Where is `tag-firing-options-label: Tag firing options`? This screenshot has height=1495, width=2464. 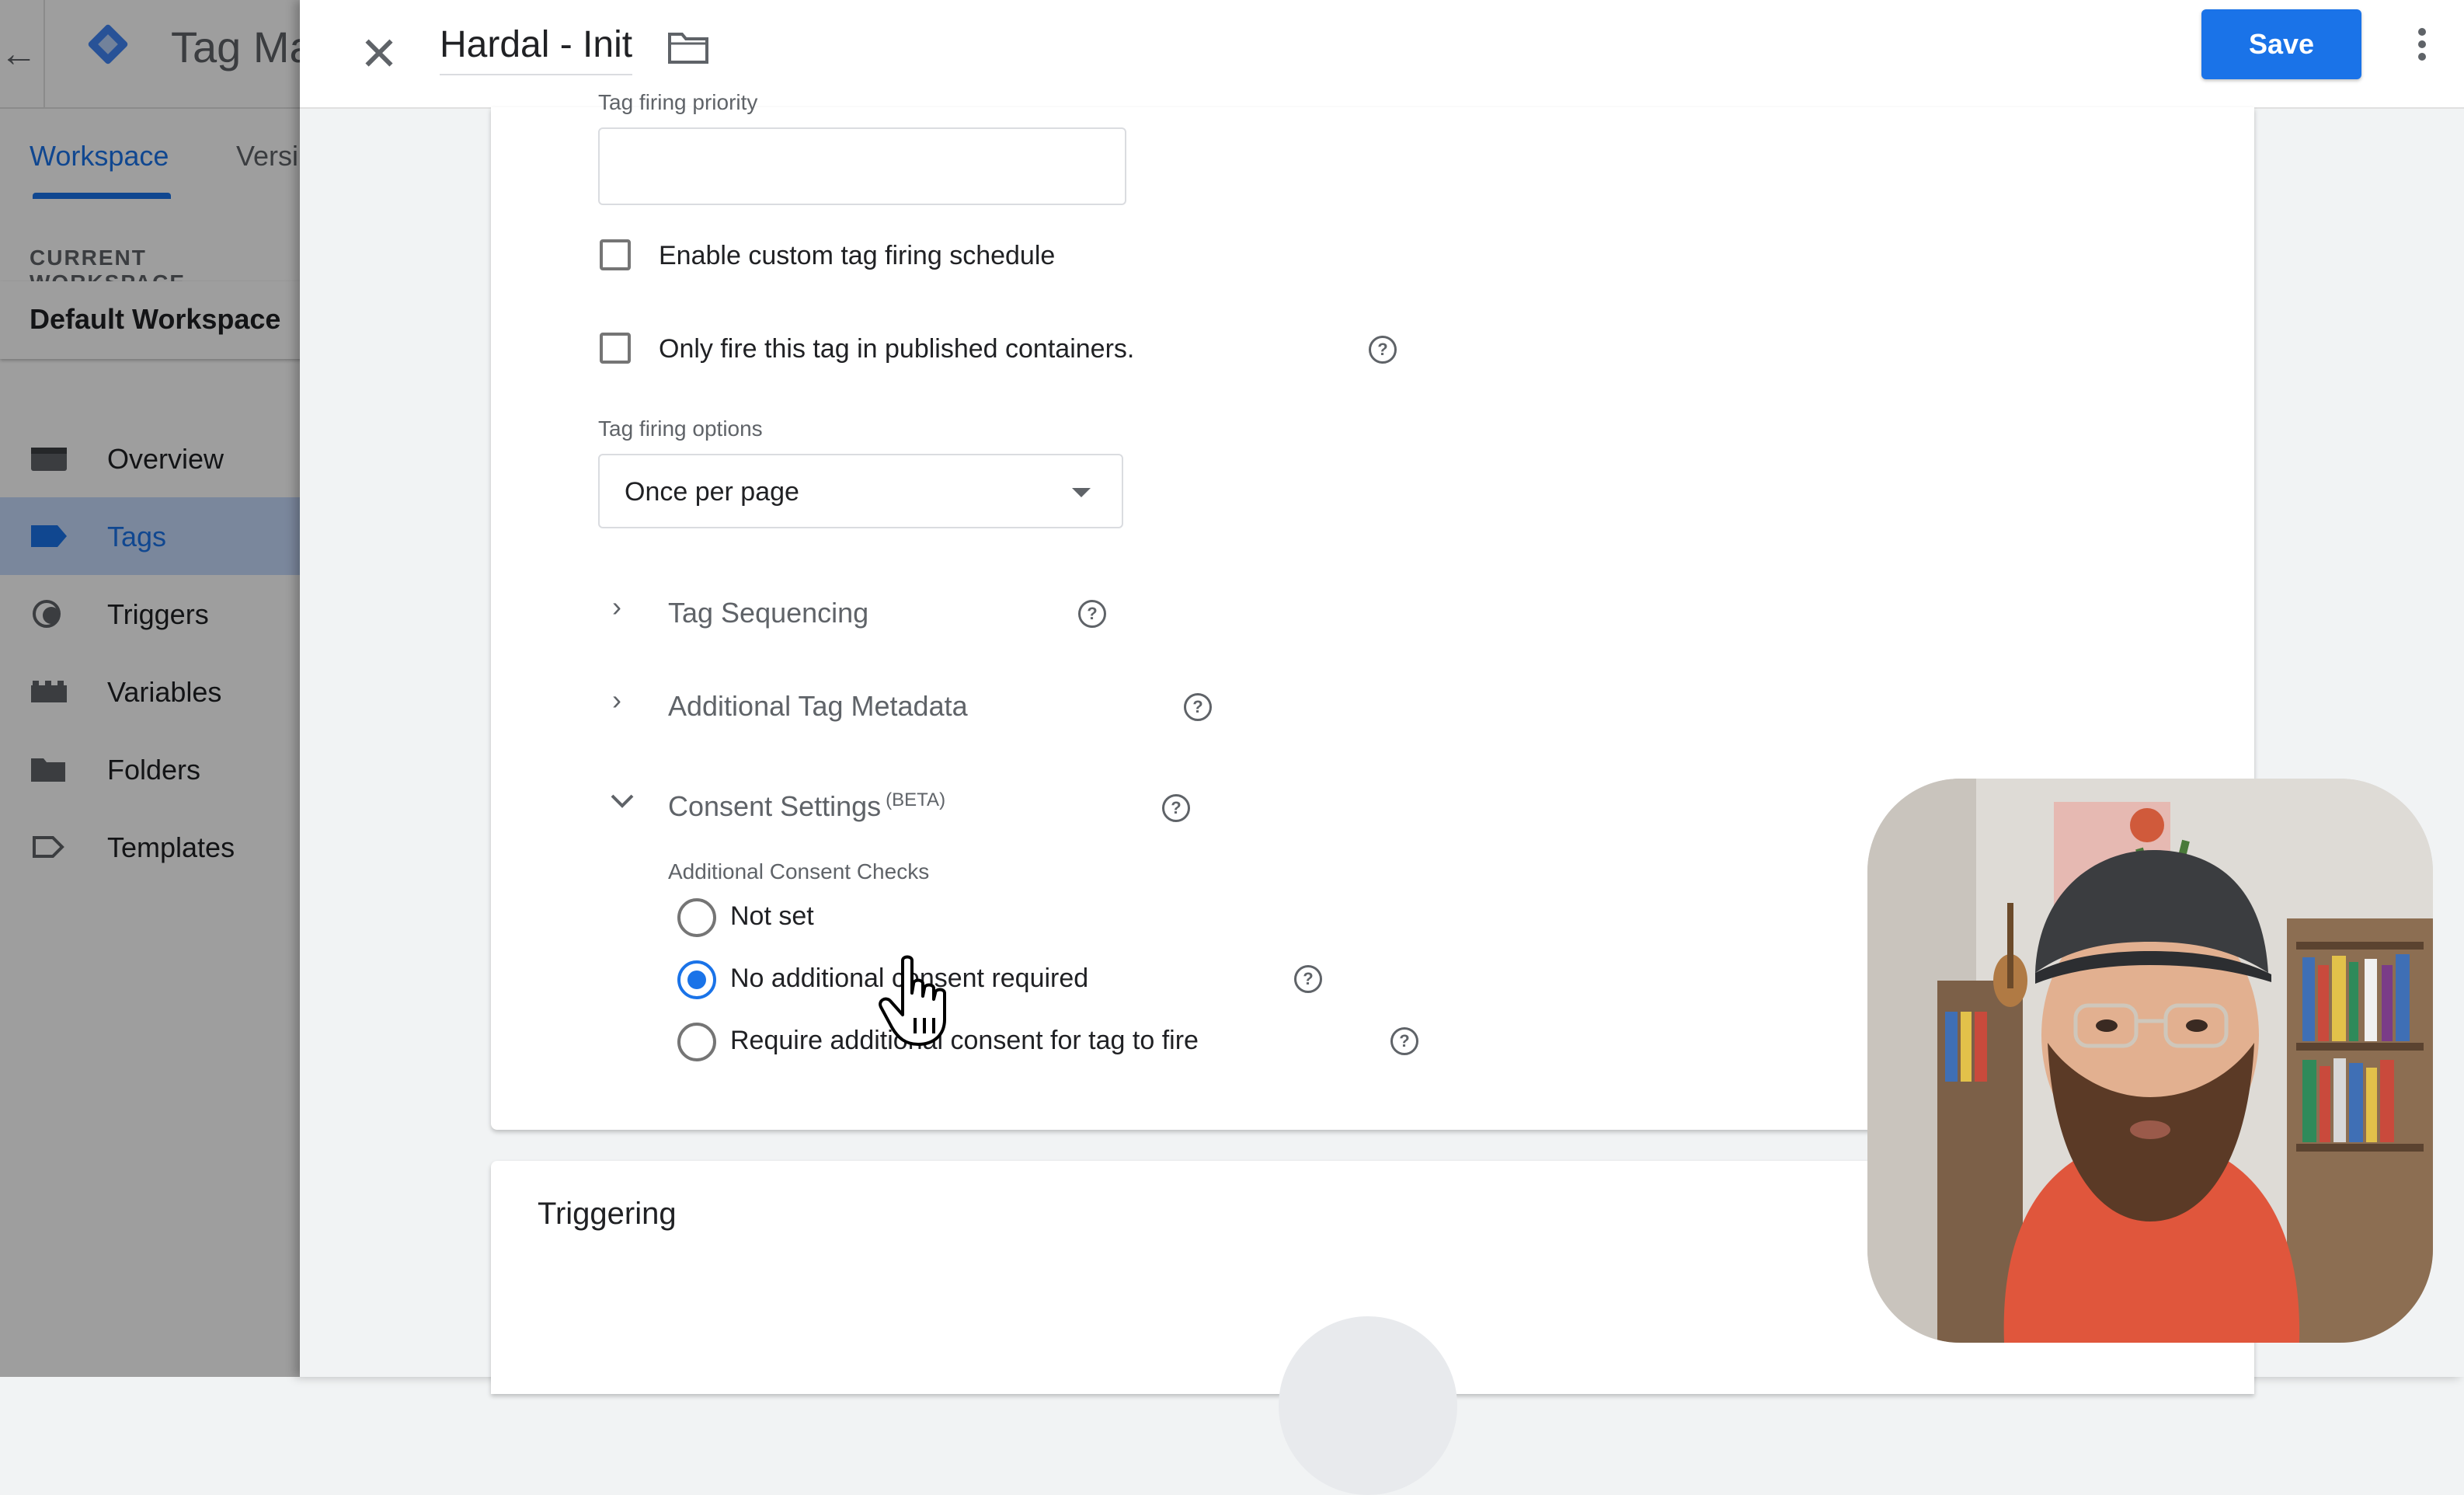
tag-firing-options-label: Tag firing options is located at coordinates (681, 428).